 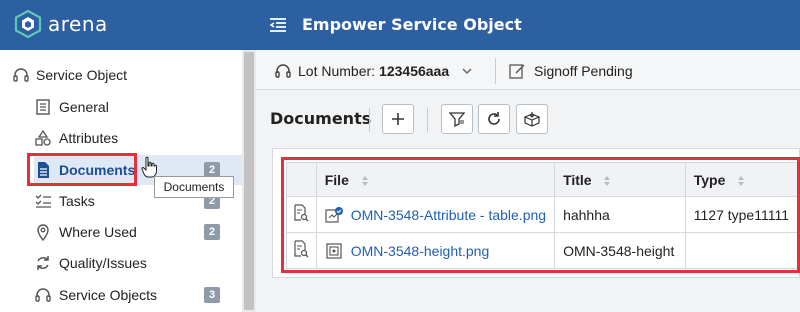 I want to click on plus-icon, so click(x=398, y=119).